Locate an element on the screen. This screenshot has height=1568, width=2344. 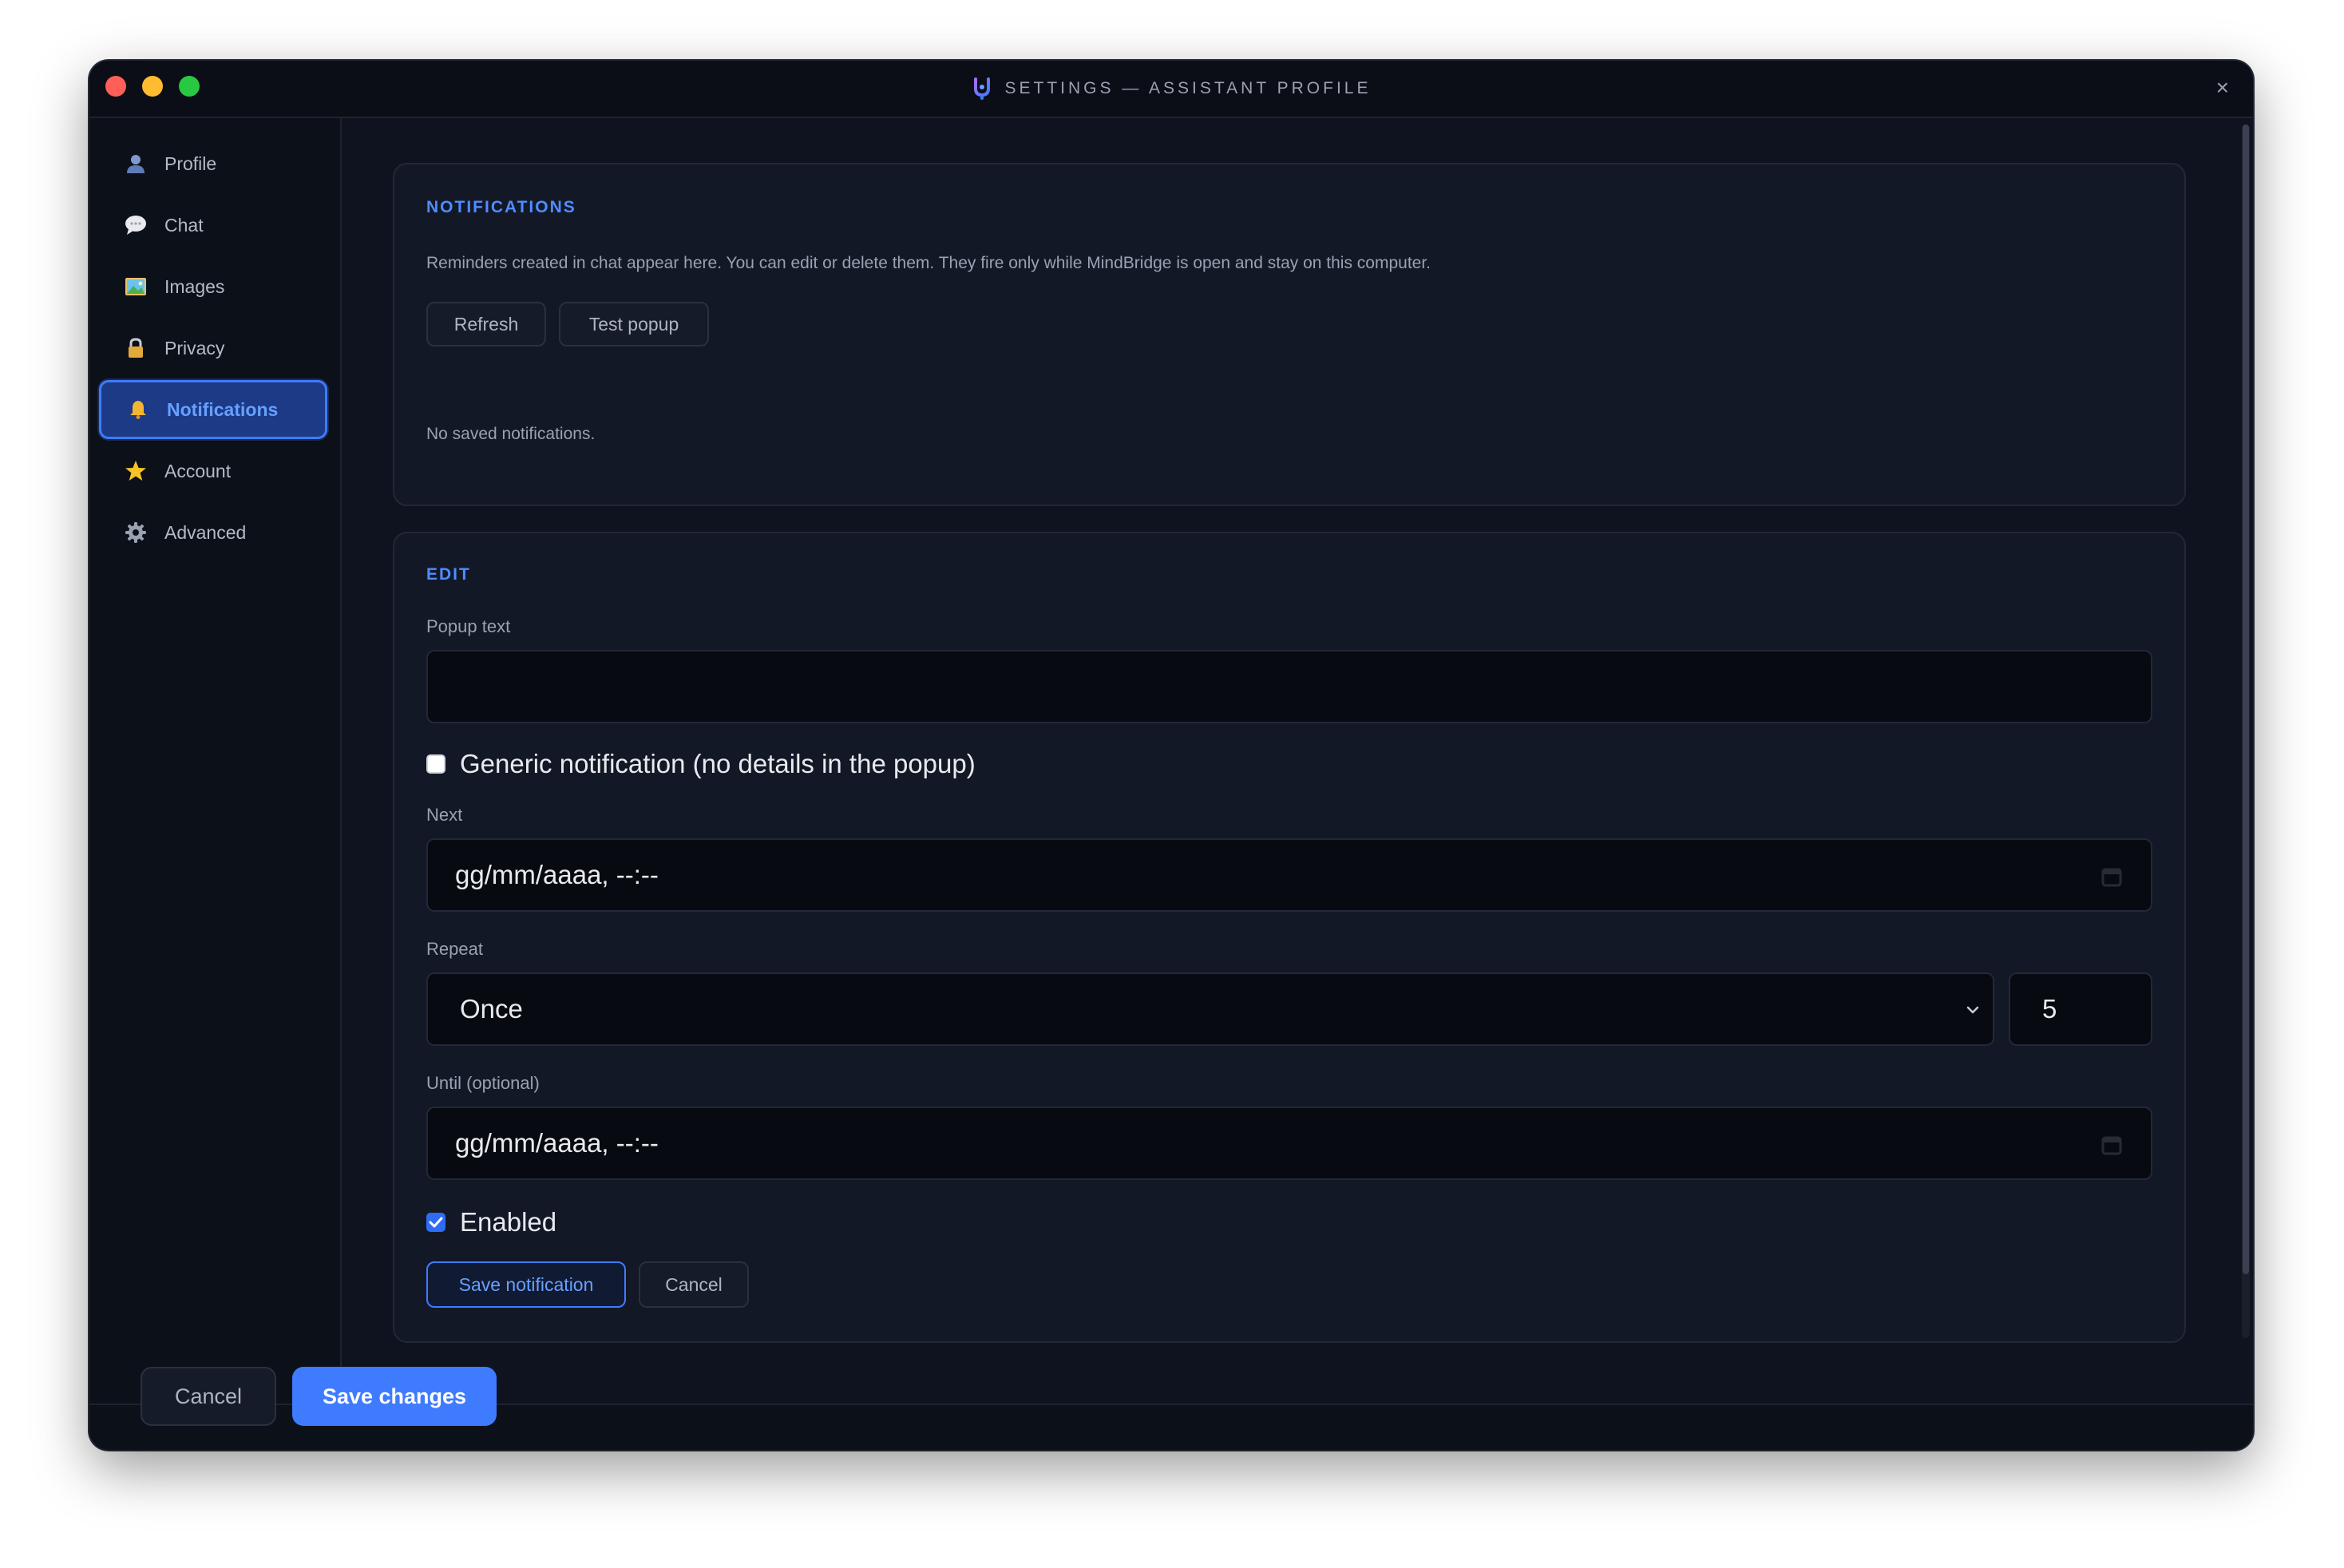
repeat-select: Once is located at coordinates (1210, 1009).